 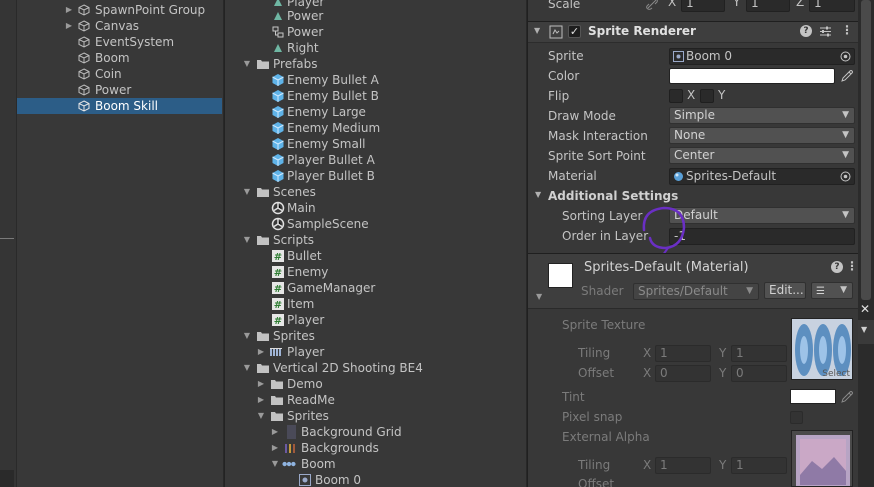 What do you see at coordinates (375, 32) in the screenshot?
I see `project-item-power-controller: Power` at bounding box center [375, 32].